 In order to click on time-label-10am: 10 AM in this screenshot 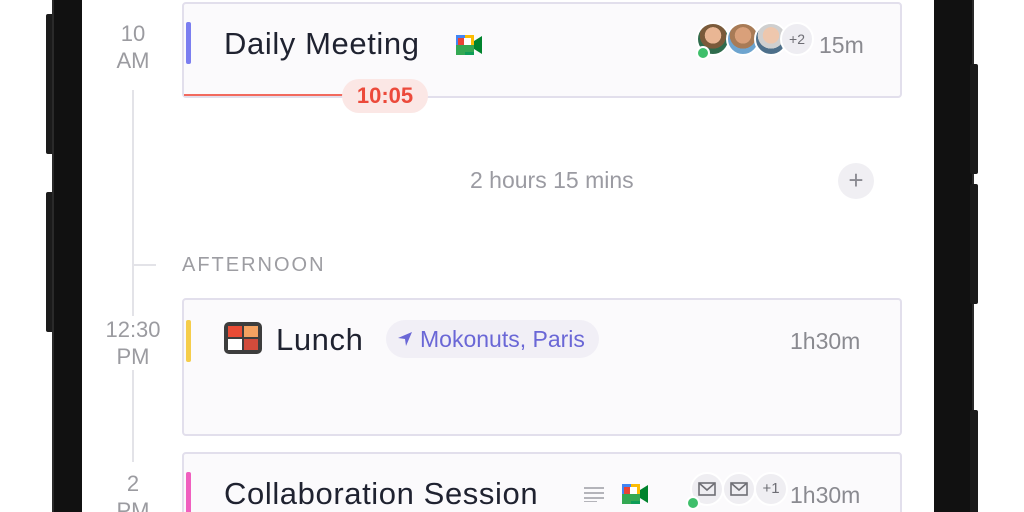, I will do `click(133, 47)`.